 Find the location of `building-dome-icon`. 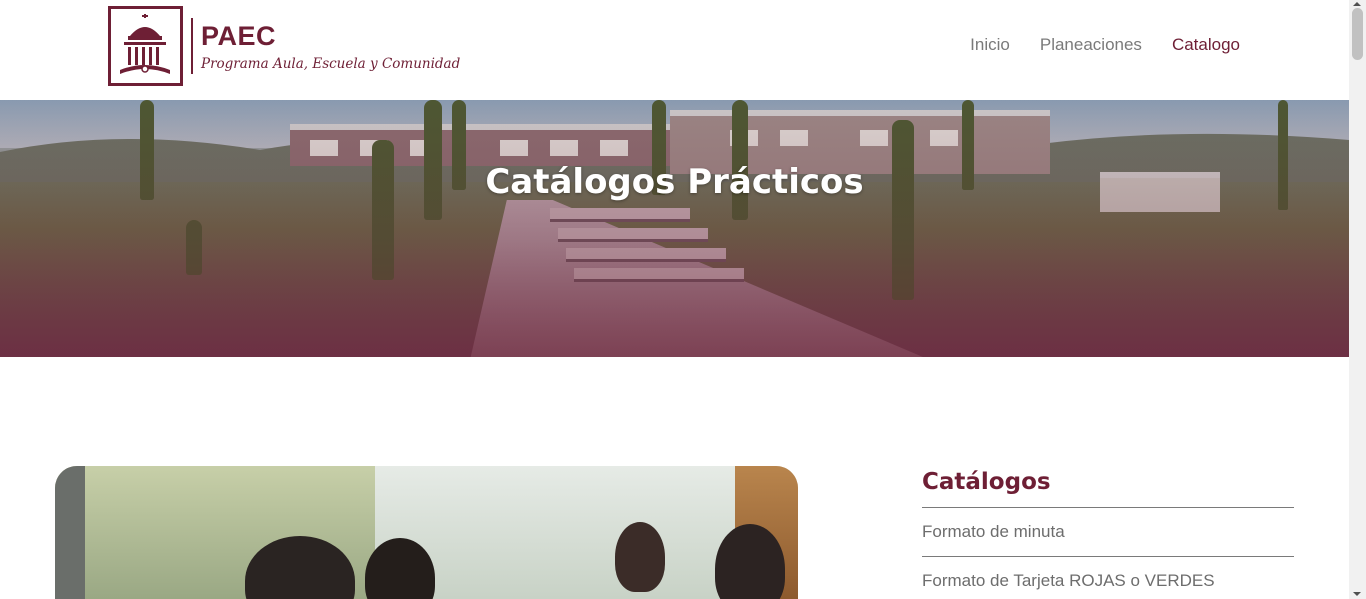

building-dome-icon is located at coordinates (145, 46).